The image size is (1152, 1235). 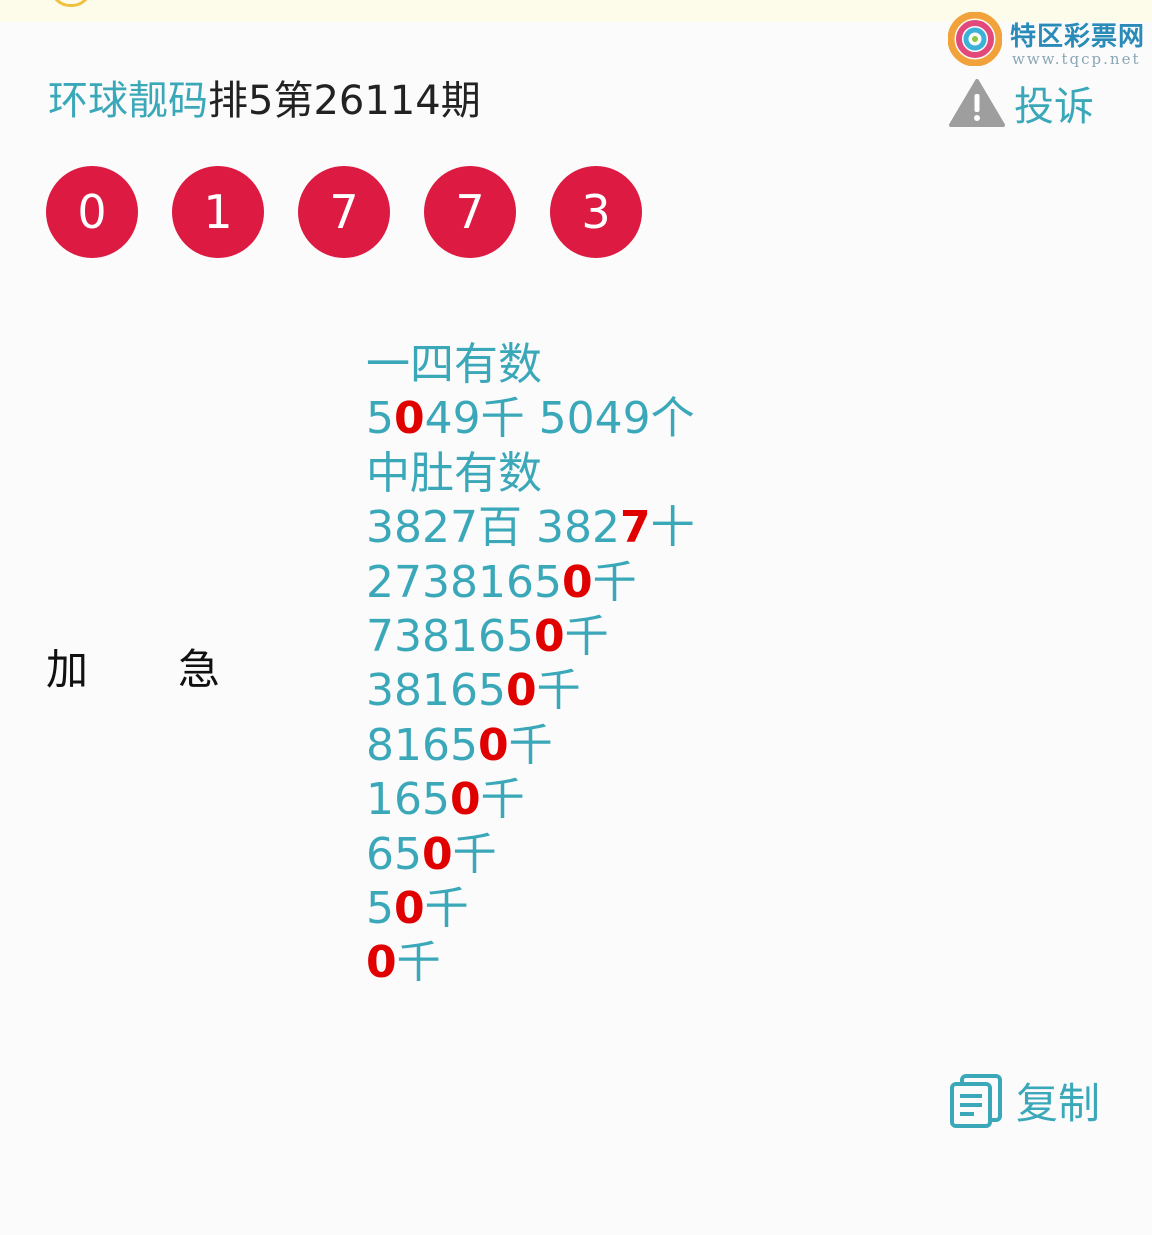 What do you see at coordinates (672, 528) in the screenshot?
I see `line-text: 十` at bounding box center [672, 528].